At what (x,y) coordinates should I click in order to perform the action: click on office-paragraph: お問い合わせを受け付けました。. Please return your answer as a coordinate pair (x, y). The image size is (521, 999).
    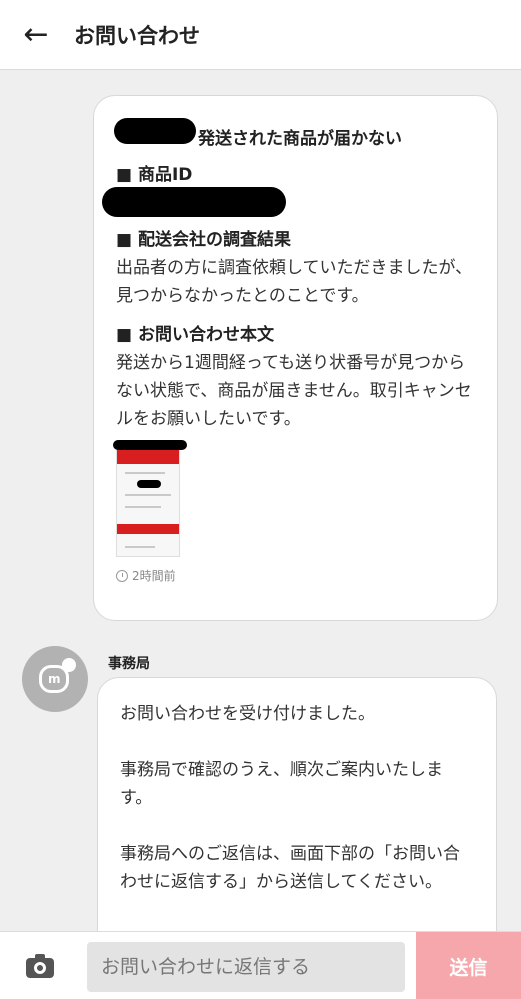
    Looking at the image, I should click on (247, 714).